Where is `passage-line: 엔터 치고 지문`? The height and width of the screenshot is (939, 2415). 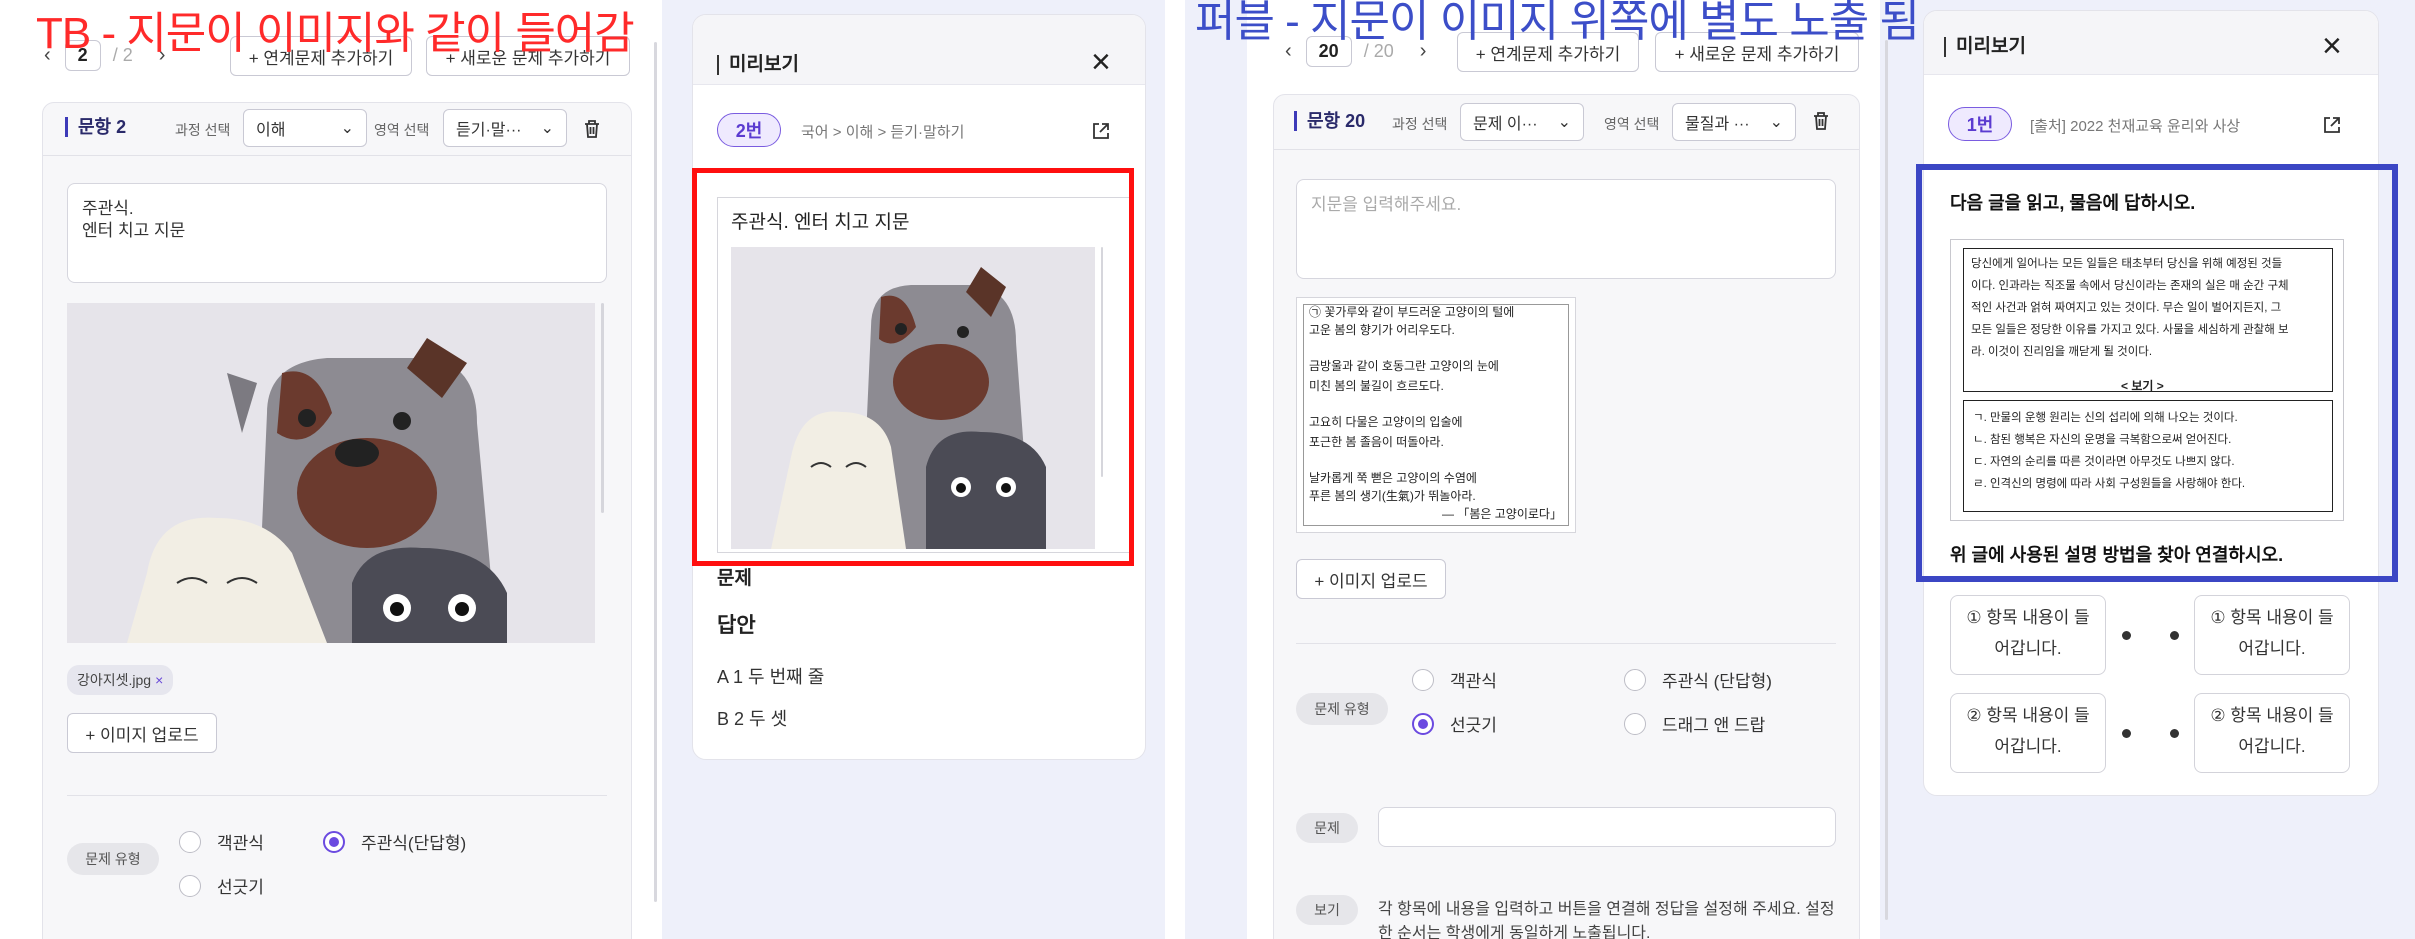
passage-line: 엔터 치고 지문 is located at coordinates (134, 230).